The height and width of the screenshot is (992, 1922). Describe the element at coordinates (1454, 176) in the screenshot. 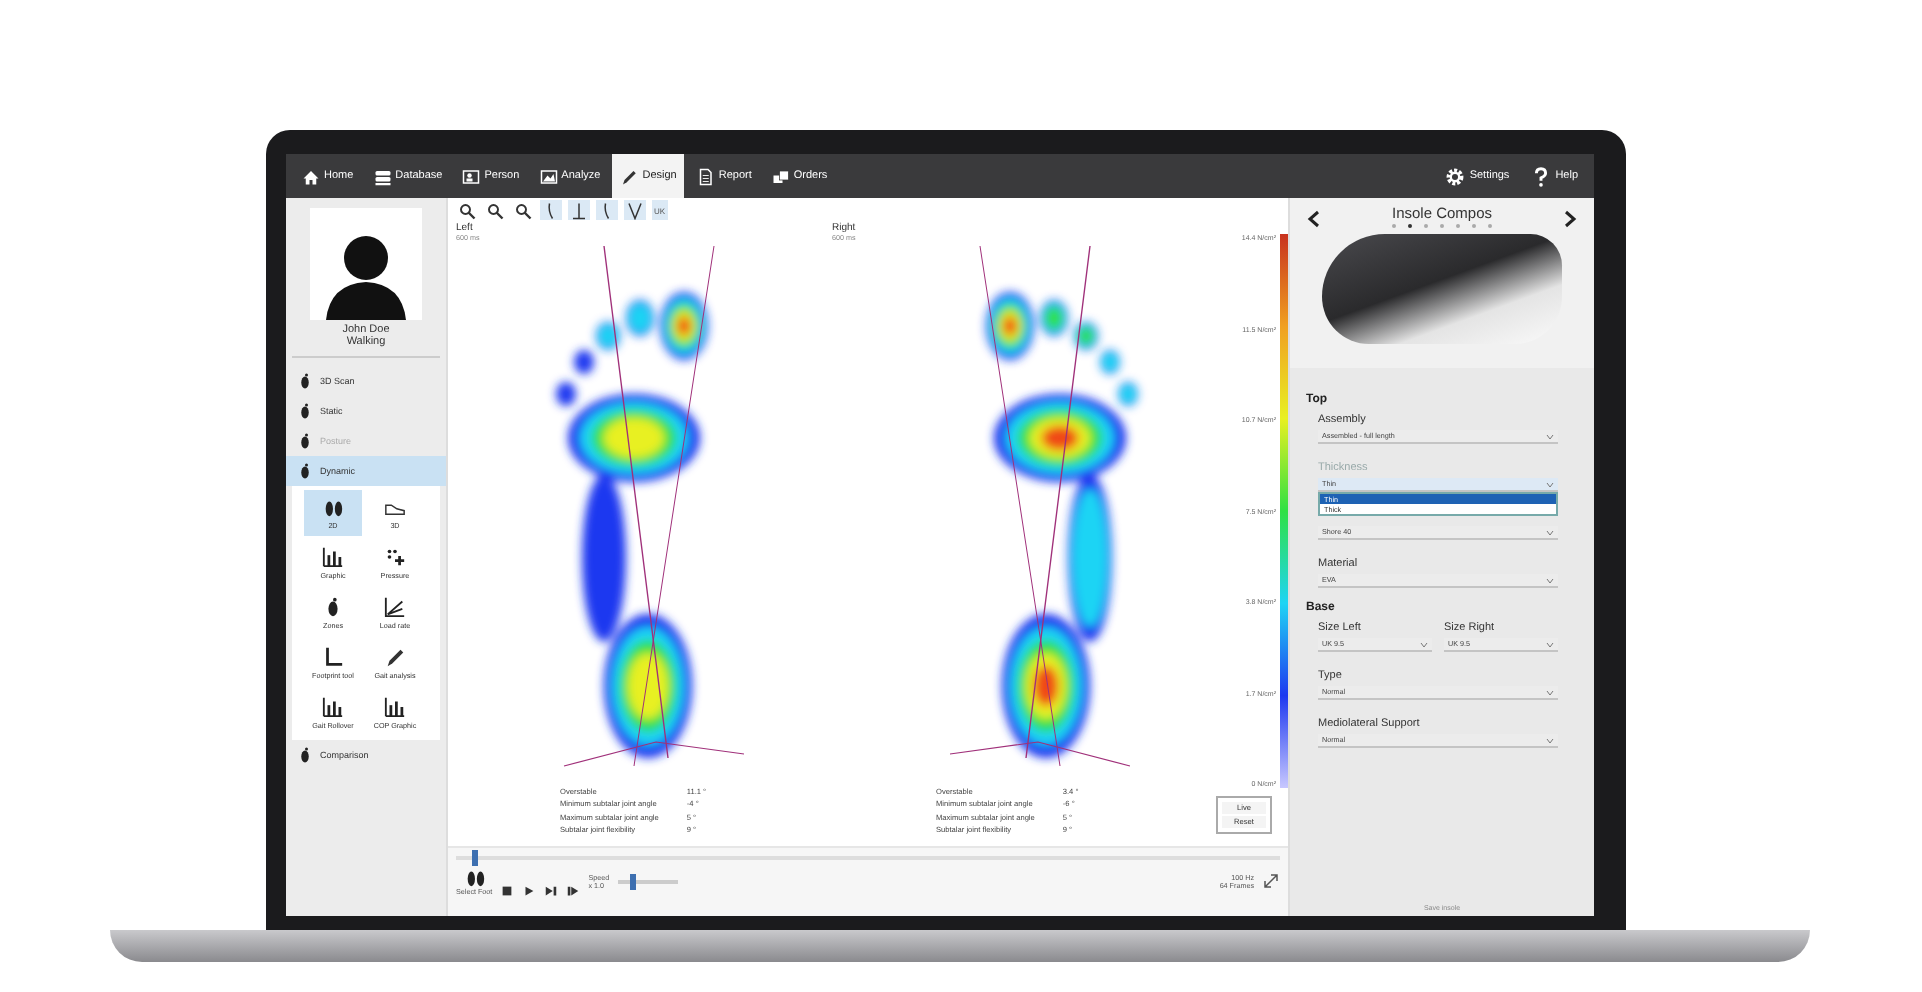

I see `settings-icon` at that location.